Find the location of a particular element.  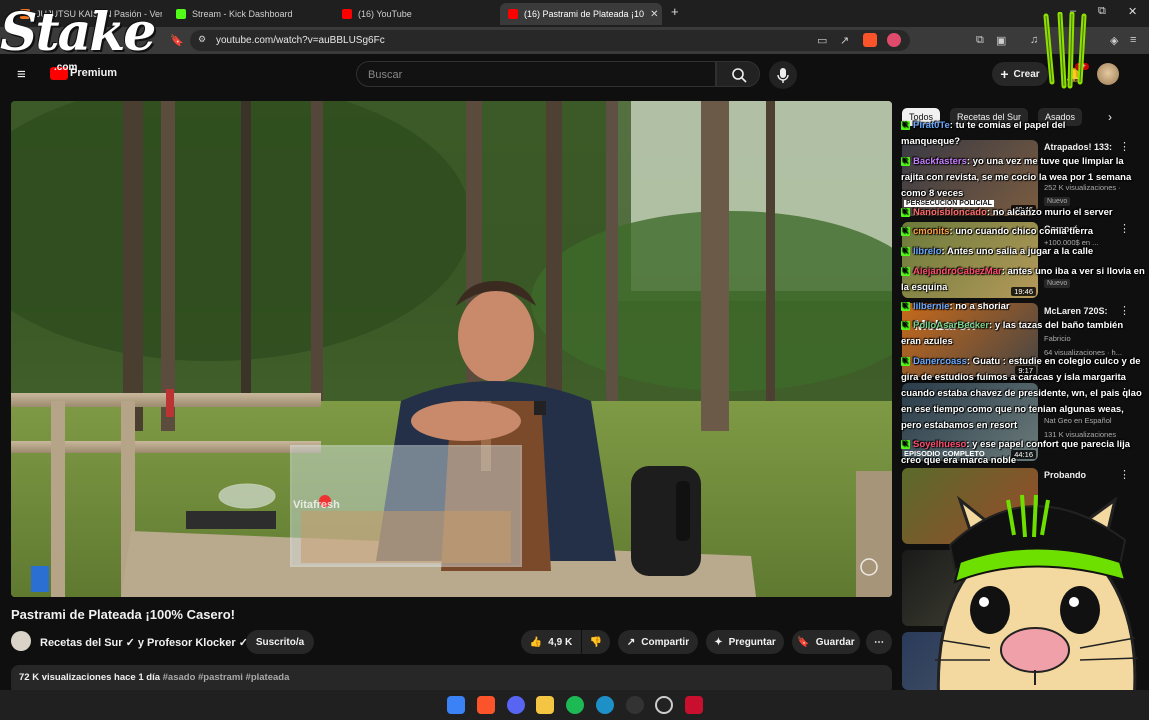

search-button is located at coordinates (738, 74).